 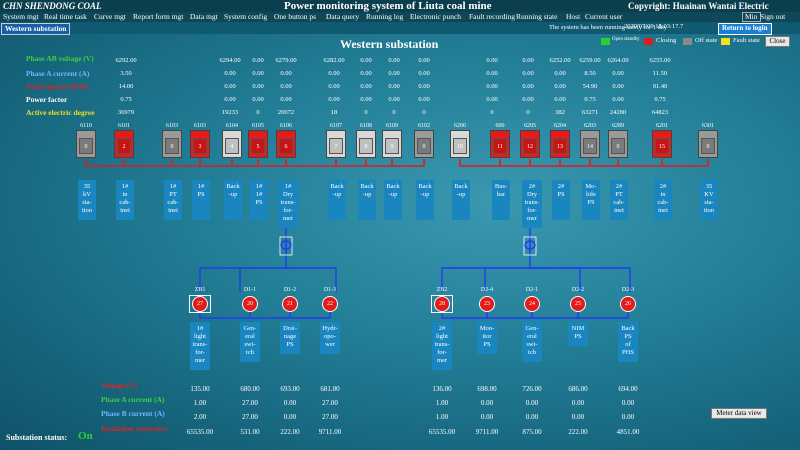 I want to click on bottom-value-r0-c8: 694.00, so click(x=628, y=389).